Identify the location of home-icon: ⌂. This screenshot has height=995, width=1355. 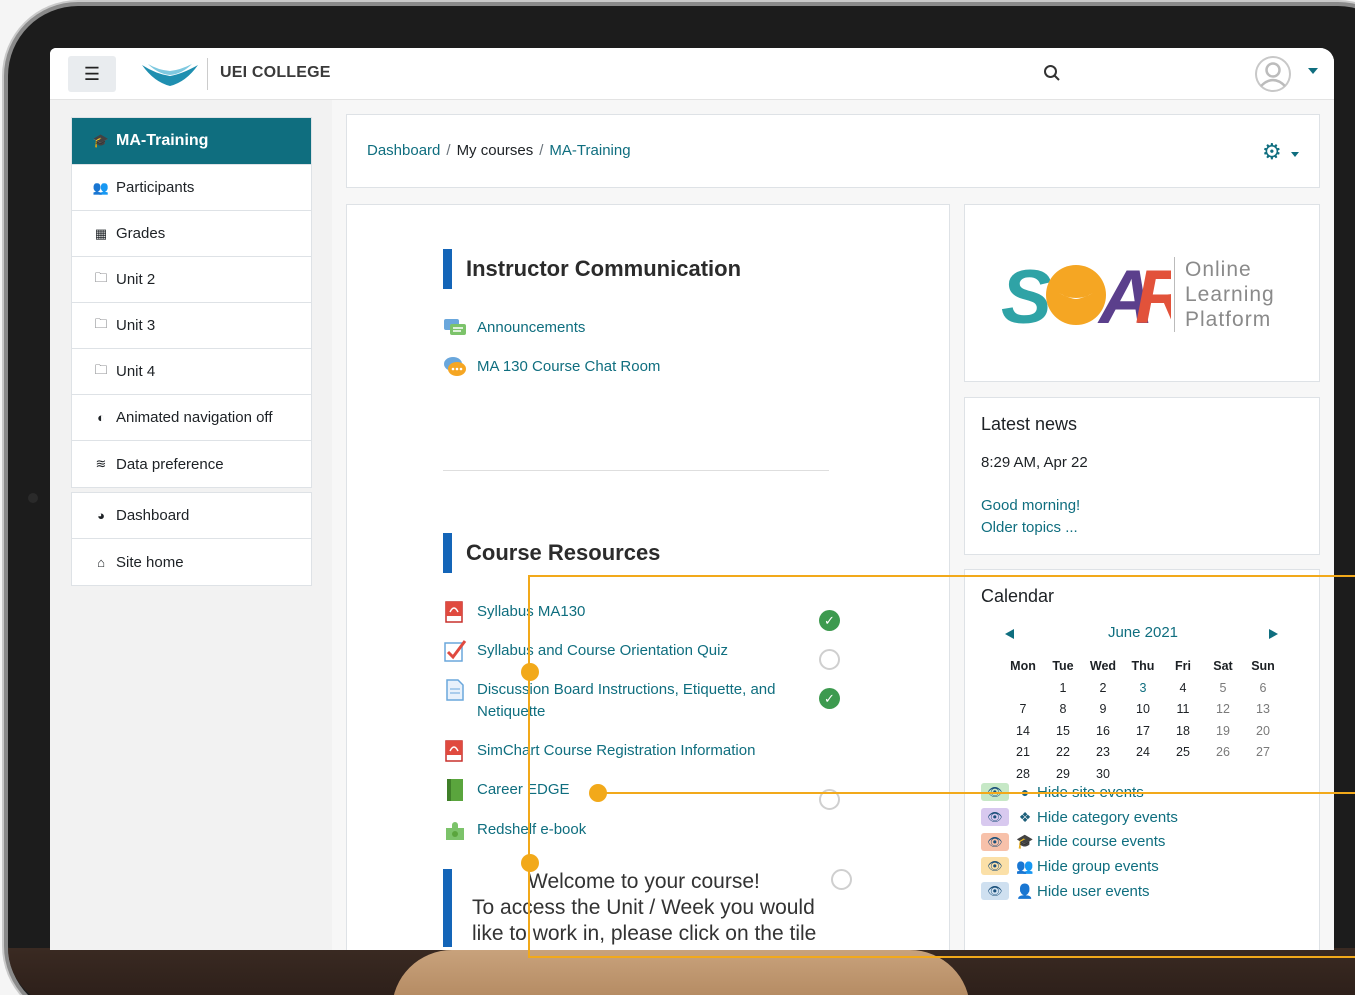
(101, 562).